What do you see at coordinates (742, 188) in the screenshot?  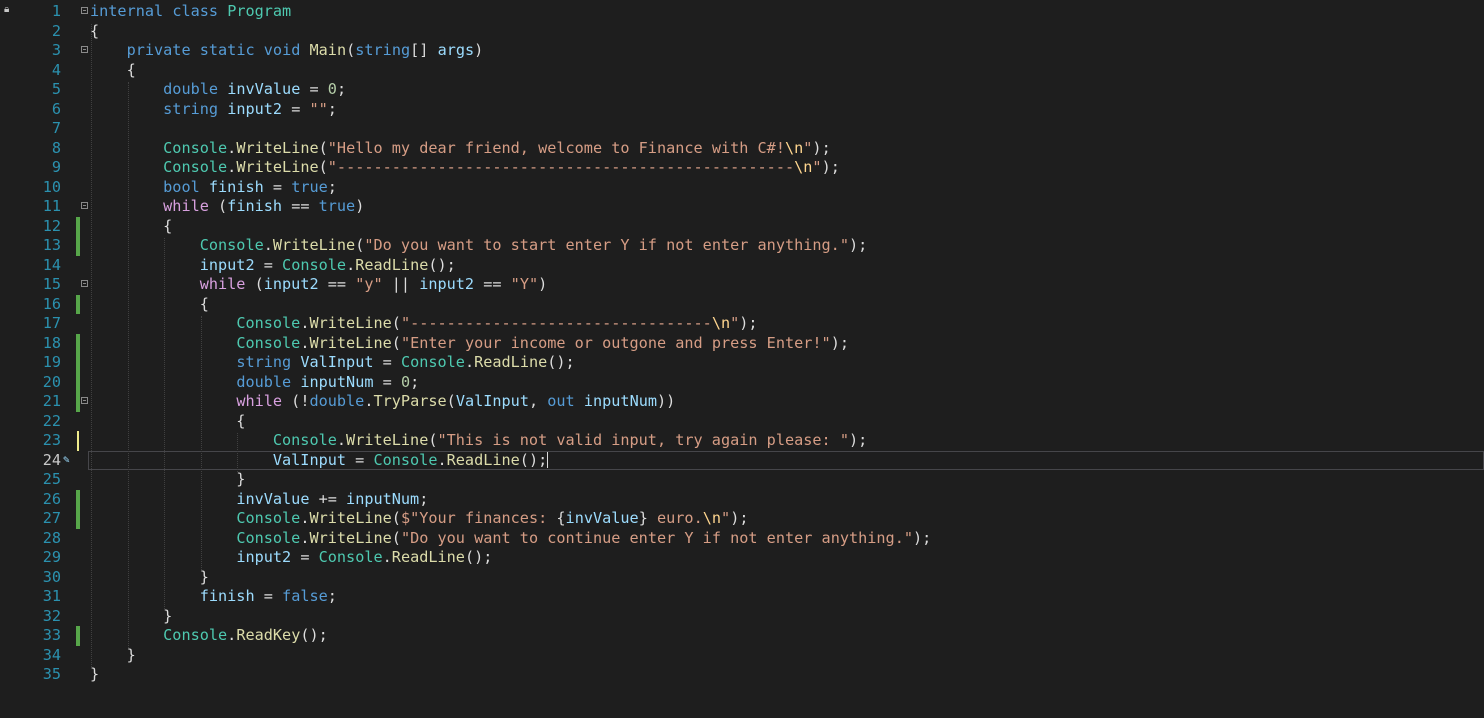 I see `code-line: 10 bool finish = true;` at bounding box center [742, 188].